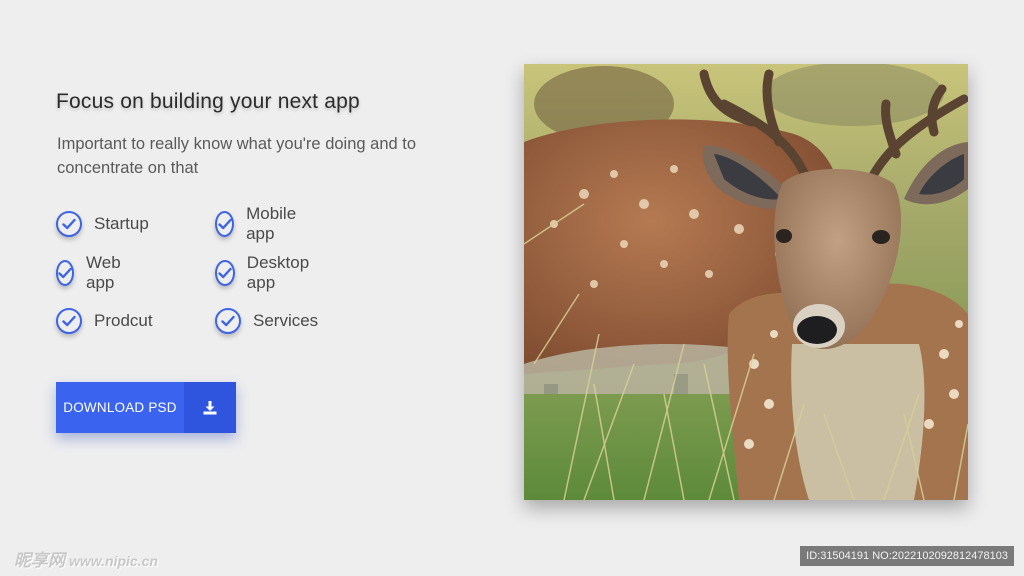 The height and width of the screenshot is (576, 1024). Describe the element at coordinates (113, 561) in the screenshot. I see `watermark-url: www.nipic.cn` at that location.